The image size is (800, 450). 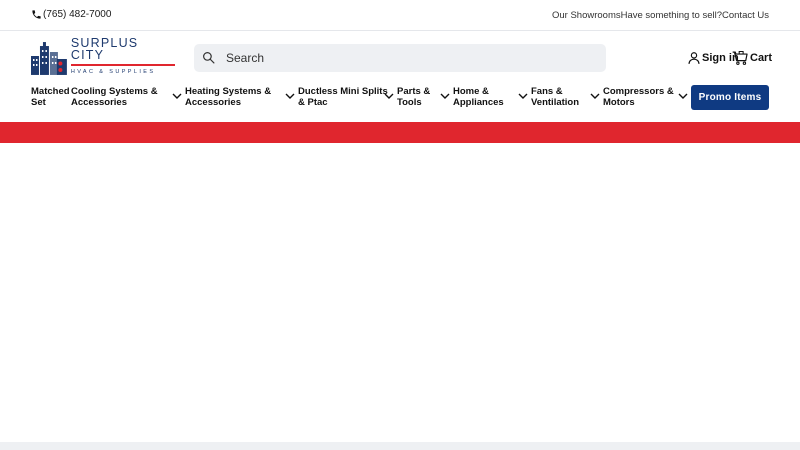 I want to click on logo-name: SURPLUS CITY, so click(x=104, y=49).